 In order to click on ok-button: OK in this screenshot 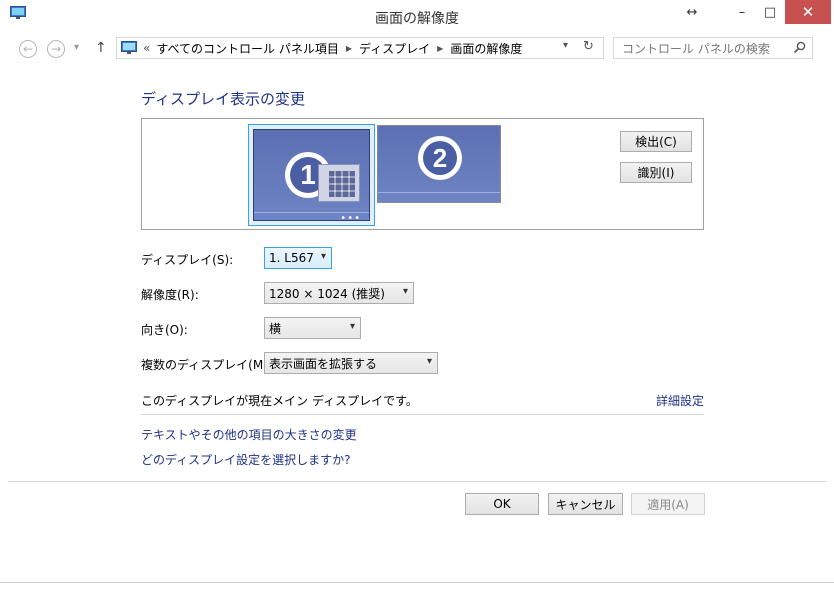, I will do `click(502, 504)`.